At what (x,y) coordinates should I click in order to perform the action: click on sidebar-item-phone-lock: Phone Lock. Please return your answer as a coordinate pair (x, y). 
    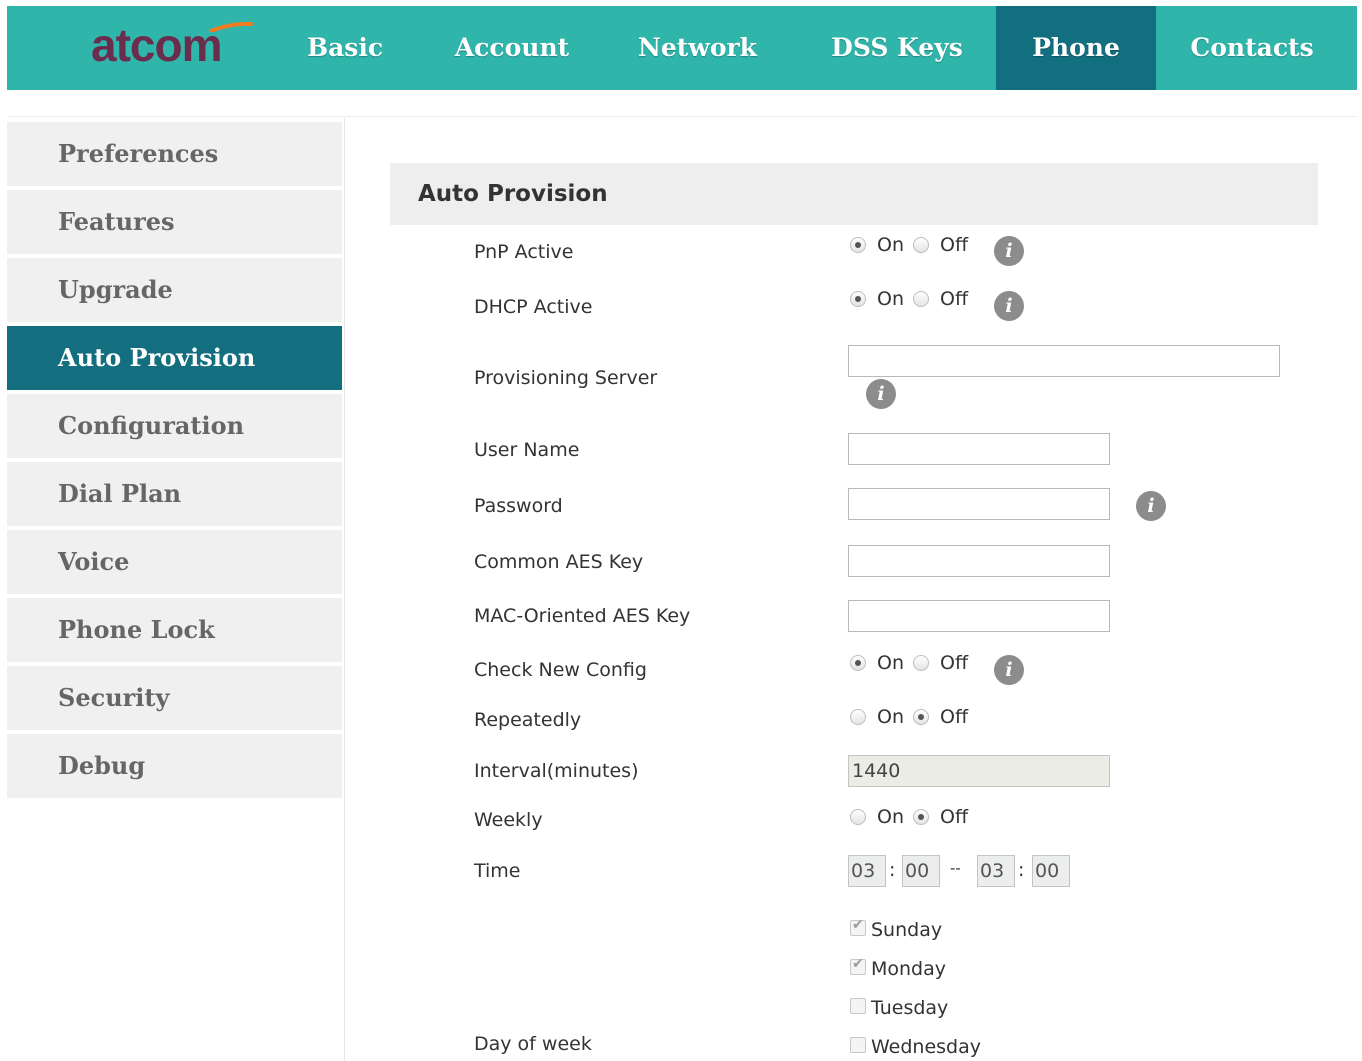
    Looking at the image, I should click on (174, 630).